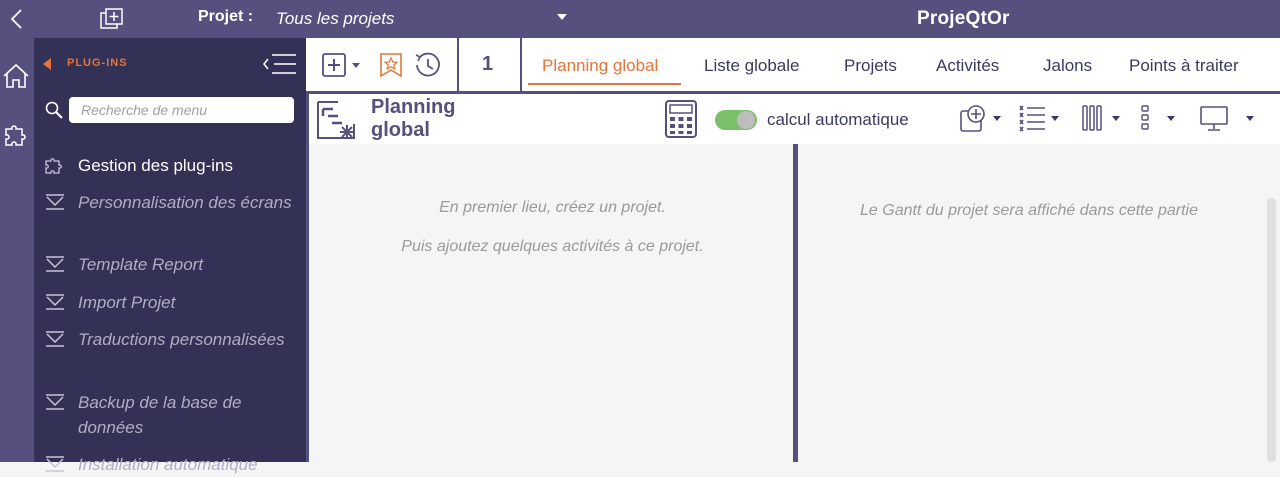 This screenshot has width=1280, height=477. What do you see at coordinates (1171, 118) in the screenshot?
I see `more-options-caret-icon` at bounding box center [1171, 118].